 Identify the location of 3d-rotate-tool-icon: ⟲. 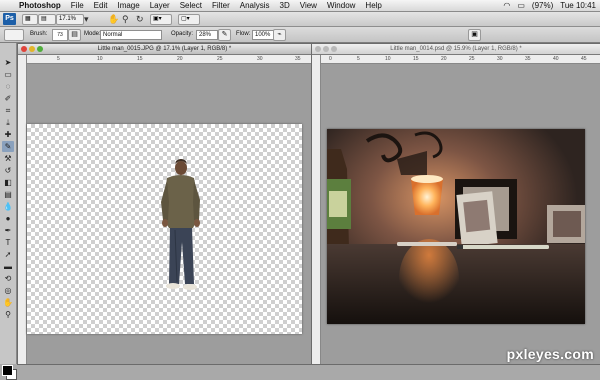
(8, 278).